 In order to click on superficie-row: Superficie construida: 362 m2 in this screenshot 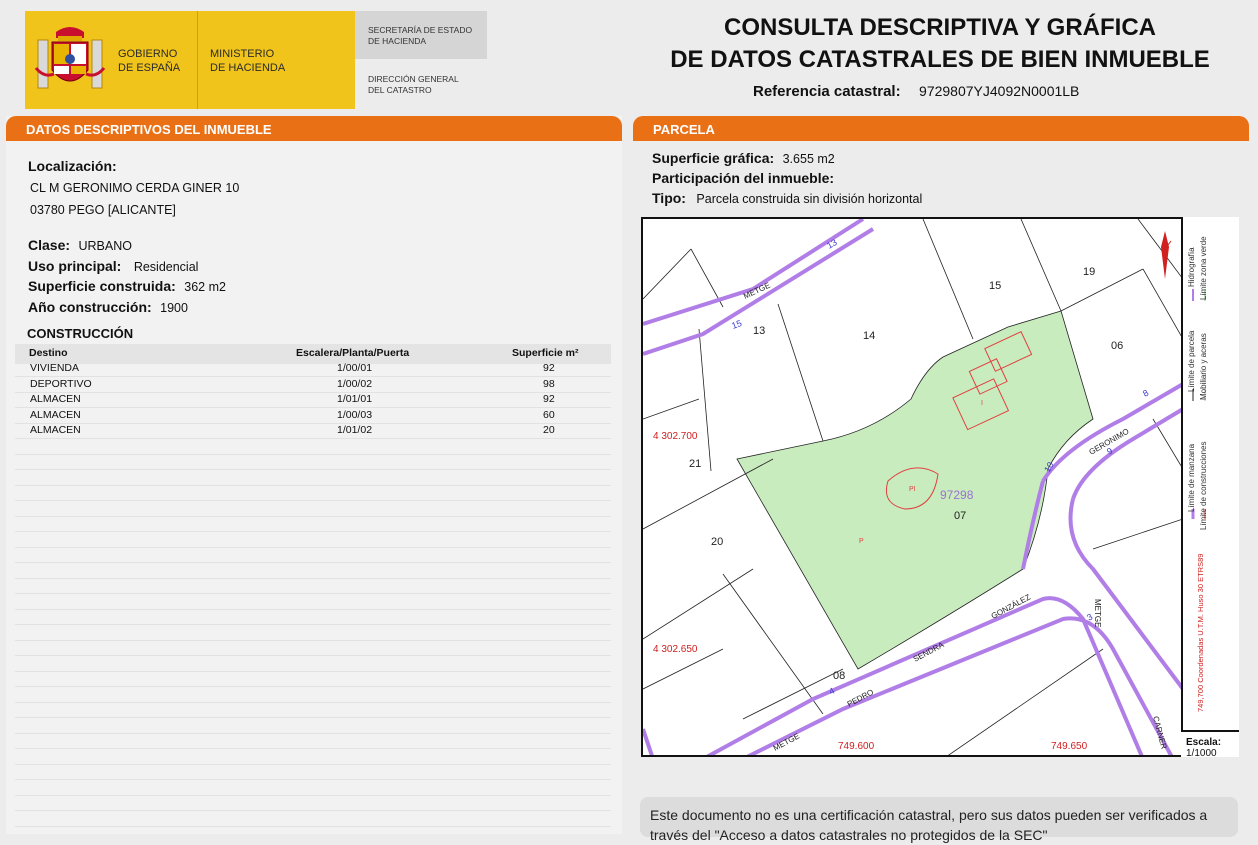, I will do `click(127, 287)`.